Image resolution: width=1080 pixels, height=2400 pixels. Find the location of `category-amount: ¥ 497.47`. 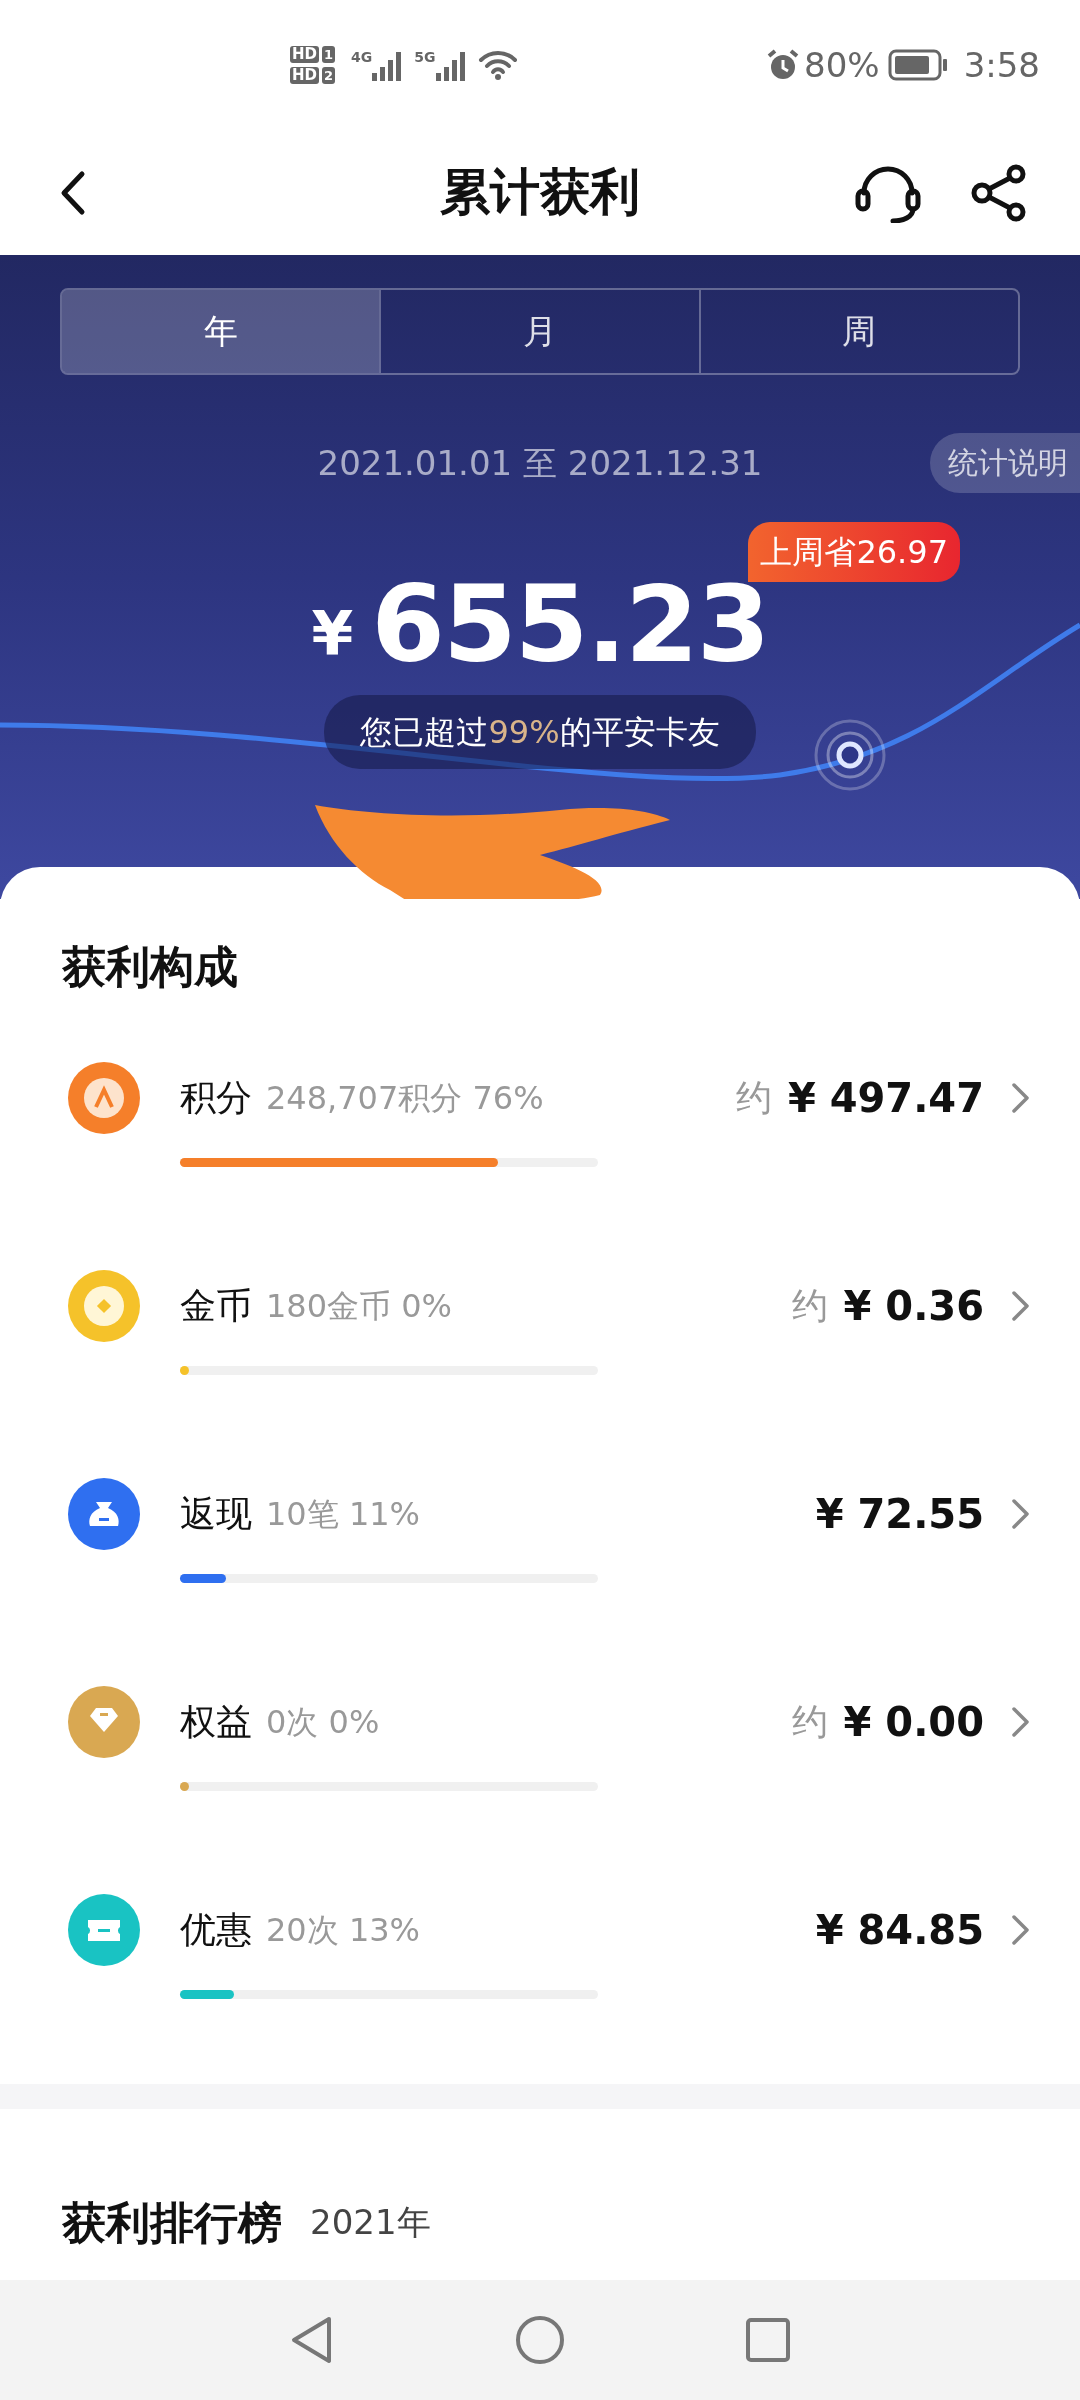

category-amount: ¥ 497.47 is located at coordinates (885, 1098).